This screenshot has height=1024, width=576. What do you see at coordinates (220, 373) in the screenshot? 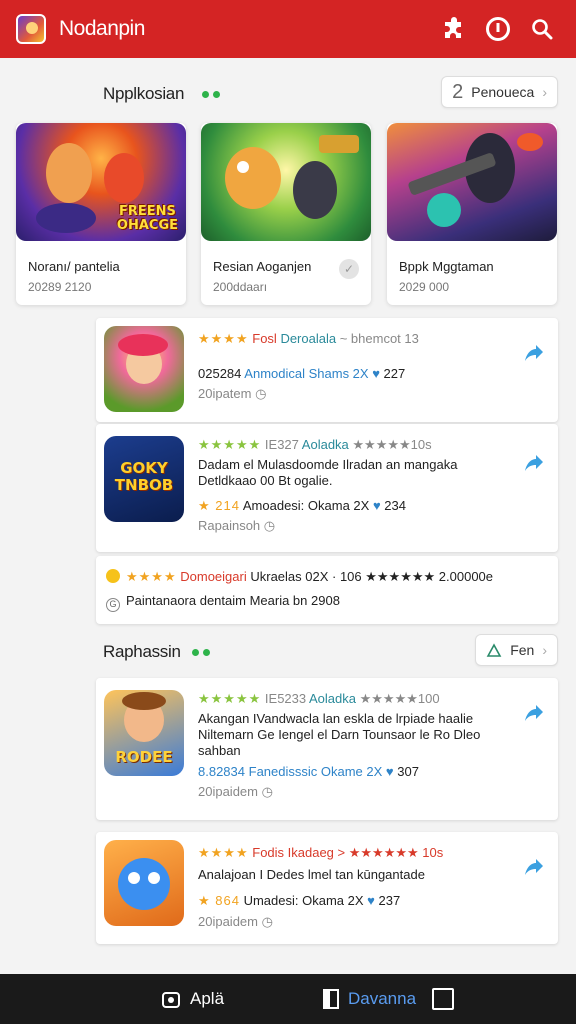
I see `download-count: 025284` at bounding box center [220, 373].